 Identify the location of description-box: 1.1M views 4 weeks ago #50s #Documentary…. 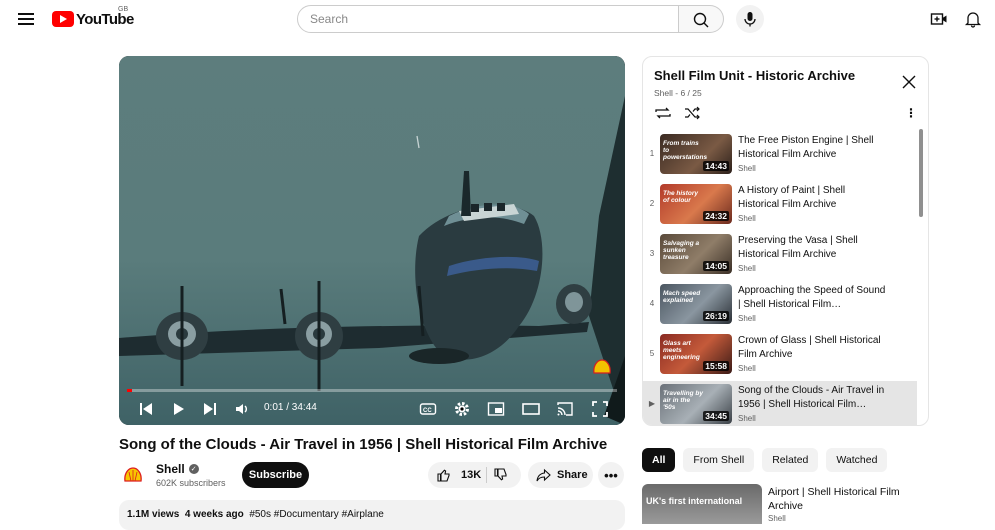
(372, 515).